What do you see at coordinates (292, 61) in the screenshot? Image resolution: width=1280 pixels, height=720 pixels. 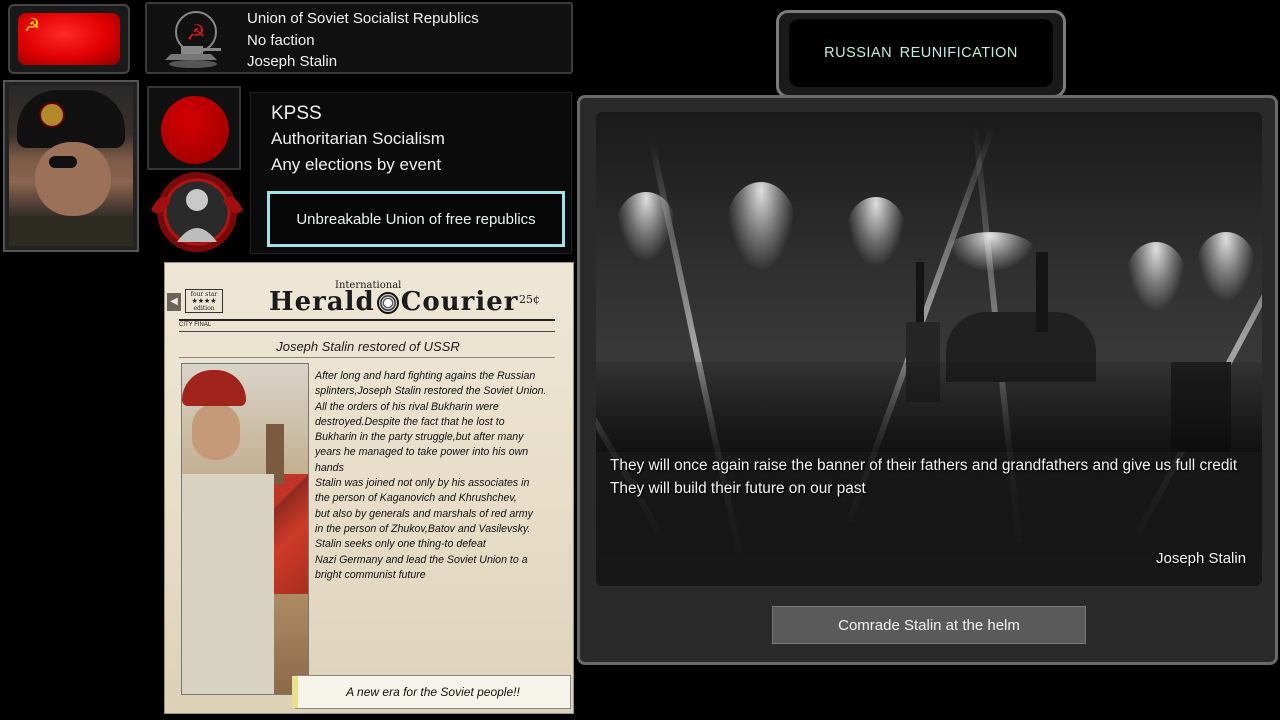 I see `leader-name: Joseph Stalin` at bounding box center [292, 61].